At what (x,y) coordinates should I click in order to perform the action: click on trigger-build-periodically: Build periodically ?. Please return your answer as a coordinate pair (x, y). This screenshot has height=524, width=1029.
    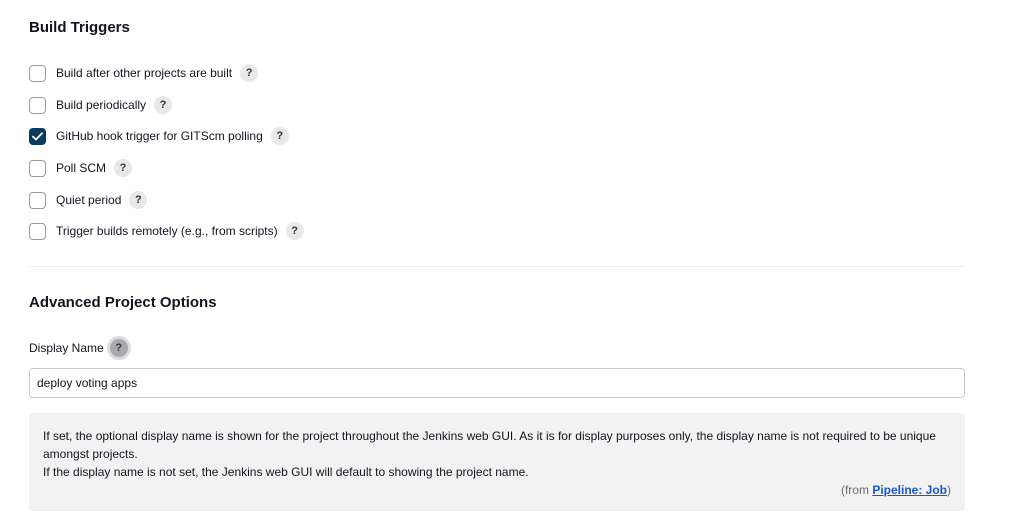
    Looking at the image, I should click on (101, 105).